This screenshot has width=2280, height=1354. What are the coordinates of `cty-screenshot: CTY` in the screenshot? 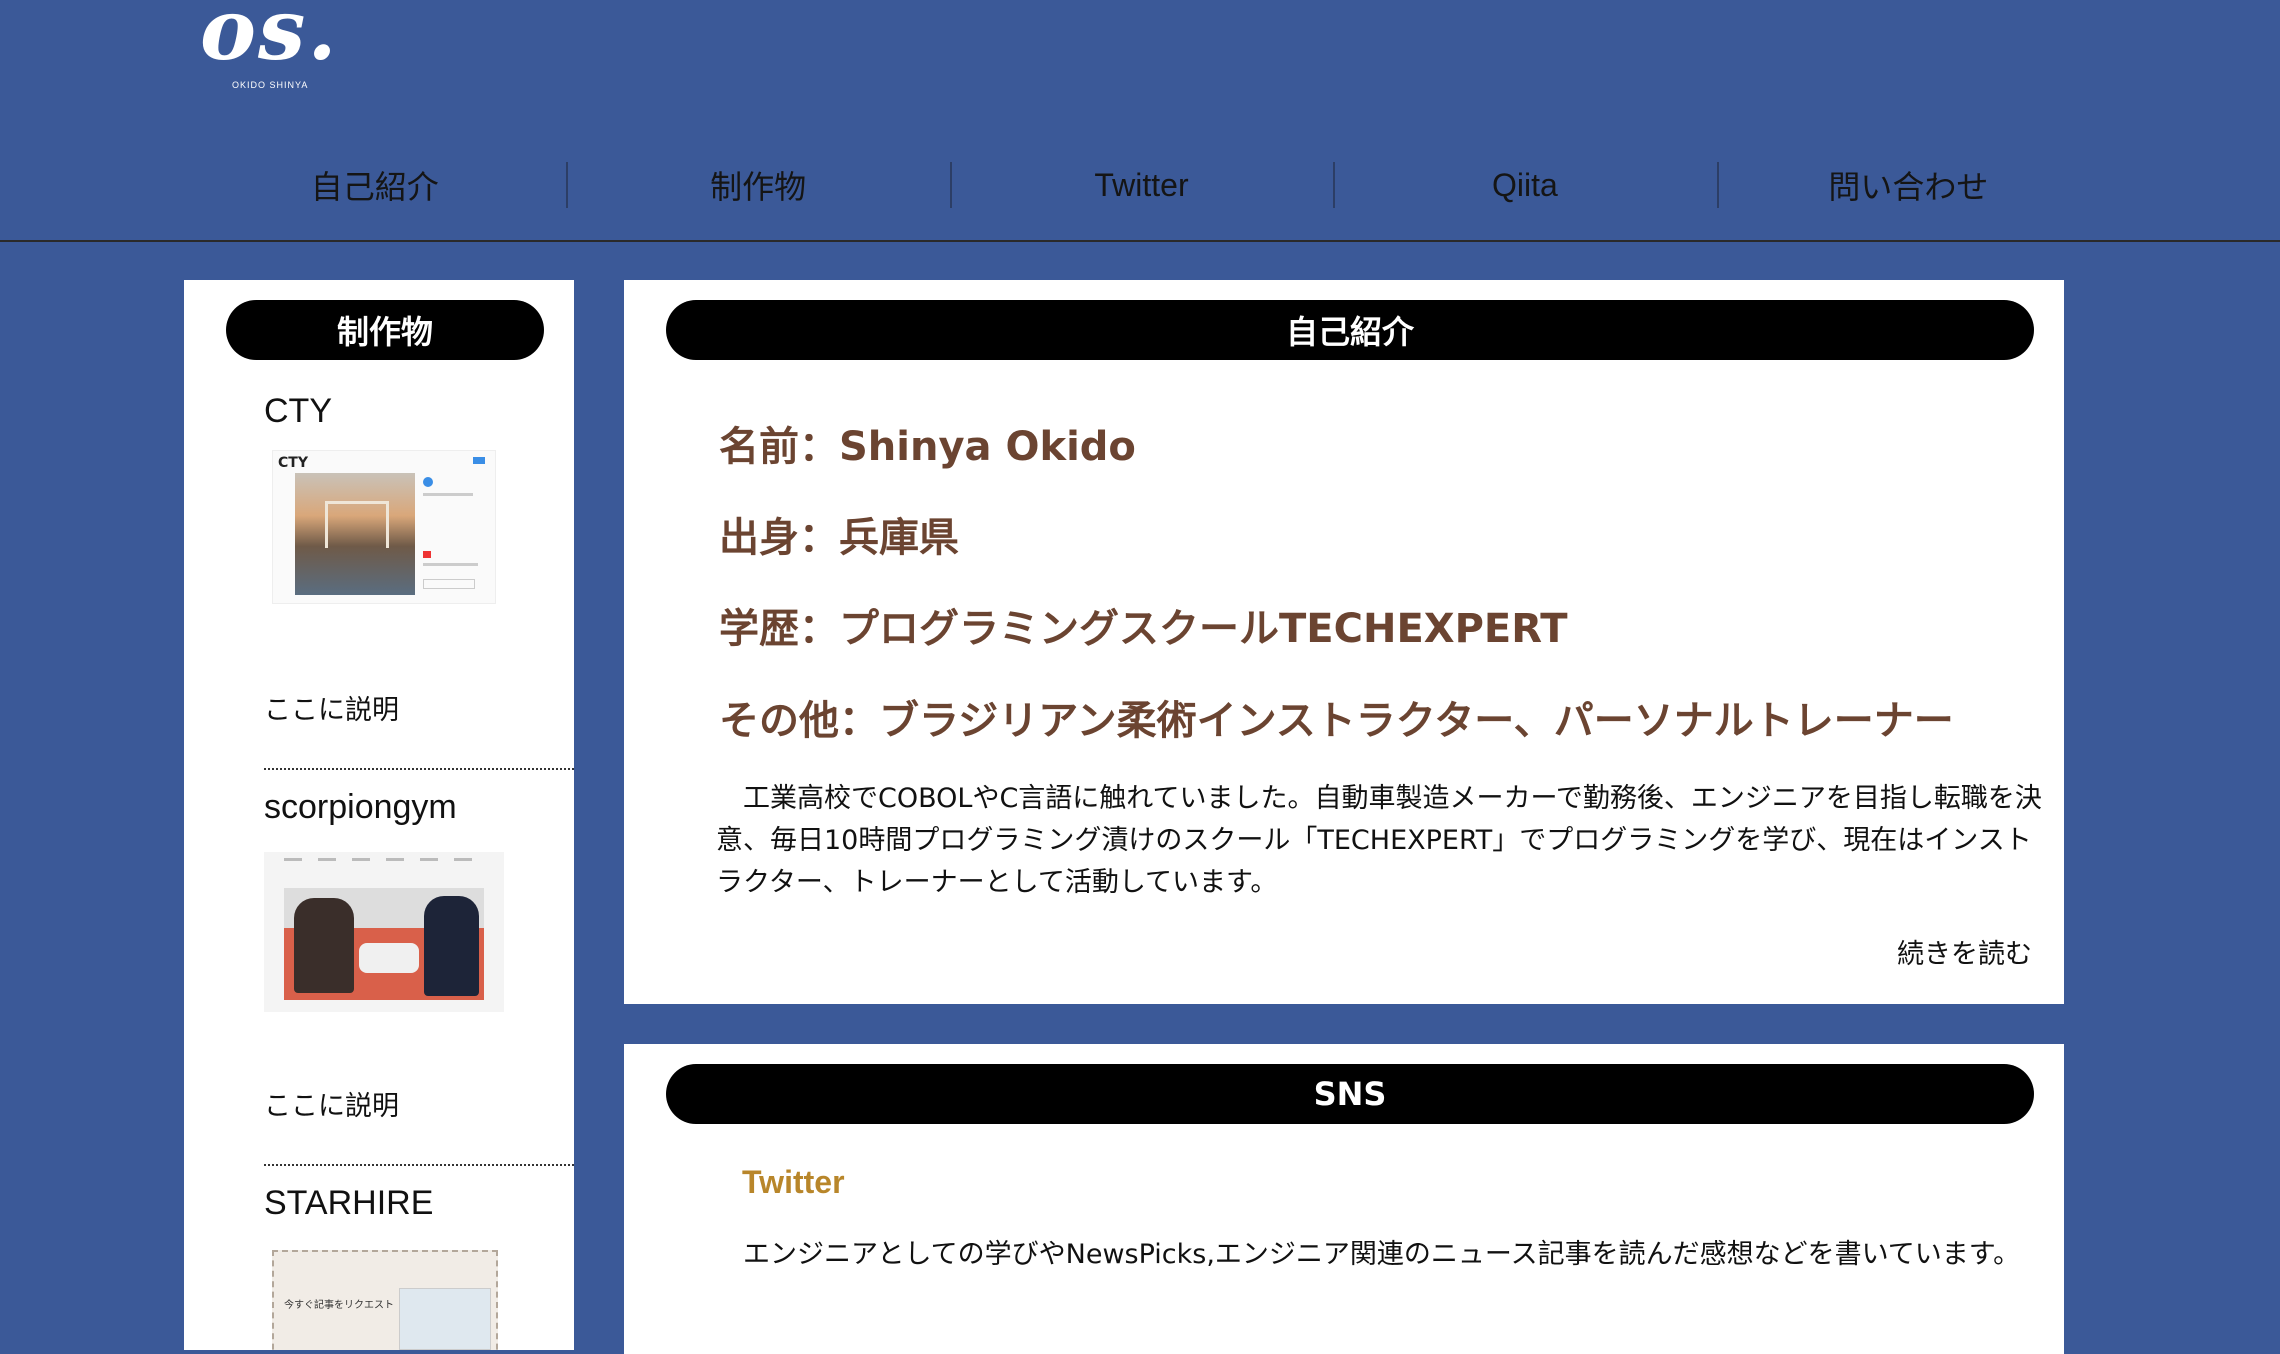 It's located at (384, 527).